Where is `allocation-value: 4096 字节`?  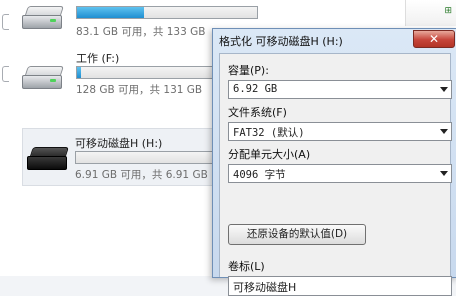
allocation-value: 4096 字节 is located at coordinates (259, 175).